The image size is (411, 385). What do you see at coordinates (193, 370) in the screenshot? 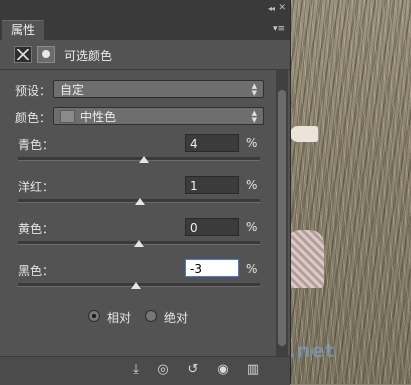
I see `reset-icon: ↺` at bounding box center [193, 370].